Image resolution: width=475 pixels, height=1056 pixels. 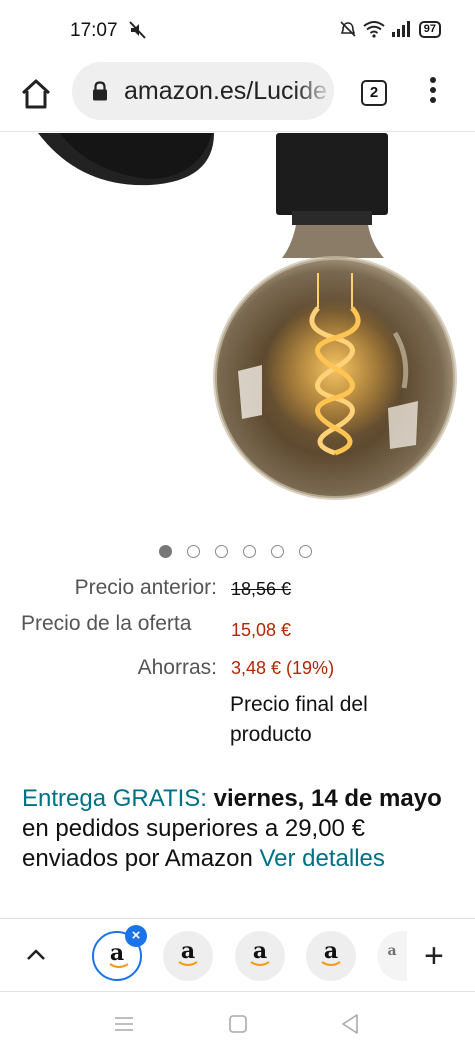 I want to click on mute-icon, so click(x=137, y=30).